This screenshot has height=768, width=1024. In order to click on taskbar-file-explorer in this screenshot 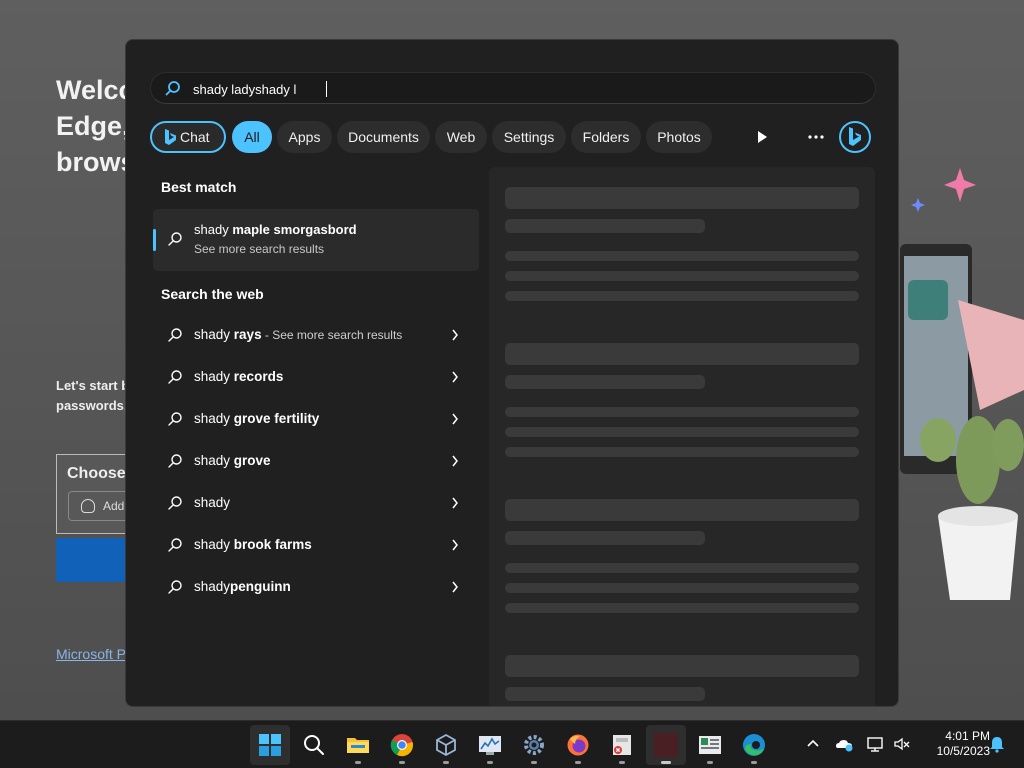, I will do `click(358, 745)`.